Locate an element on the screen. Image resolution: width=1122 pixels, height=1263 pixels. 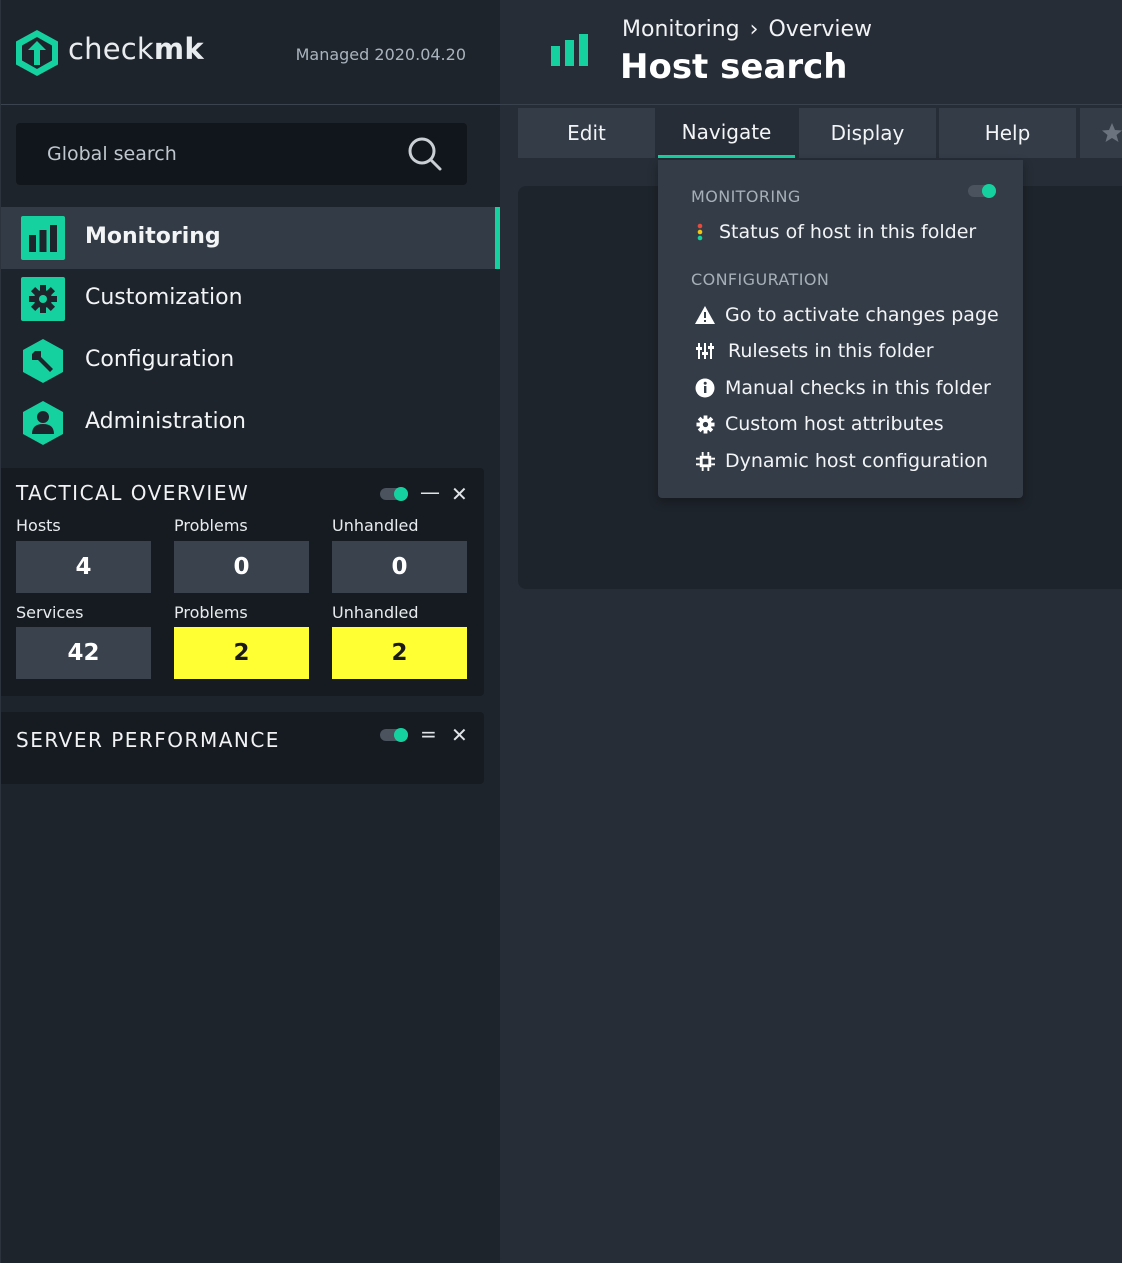
dropdown-section-title: MONITORING is located at coordinates (746, 196).